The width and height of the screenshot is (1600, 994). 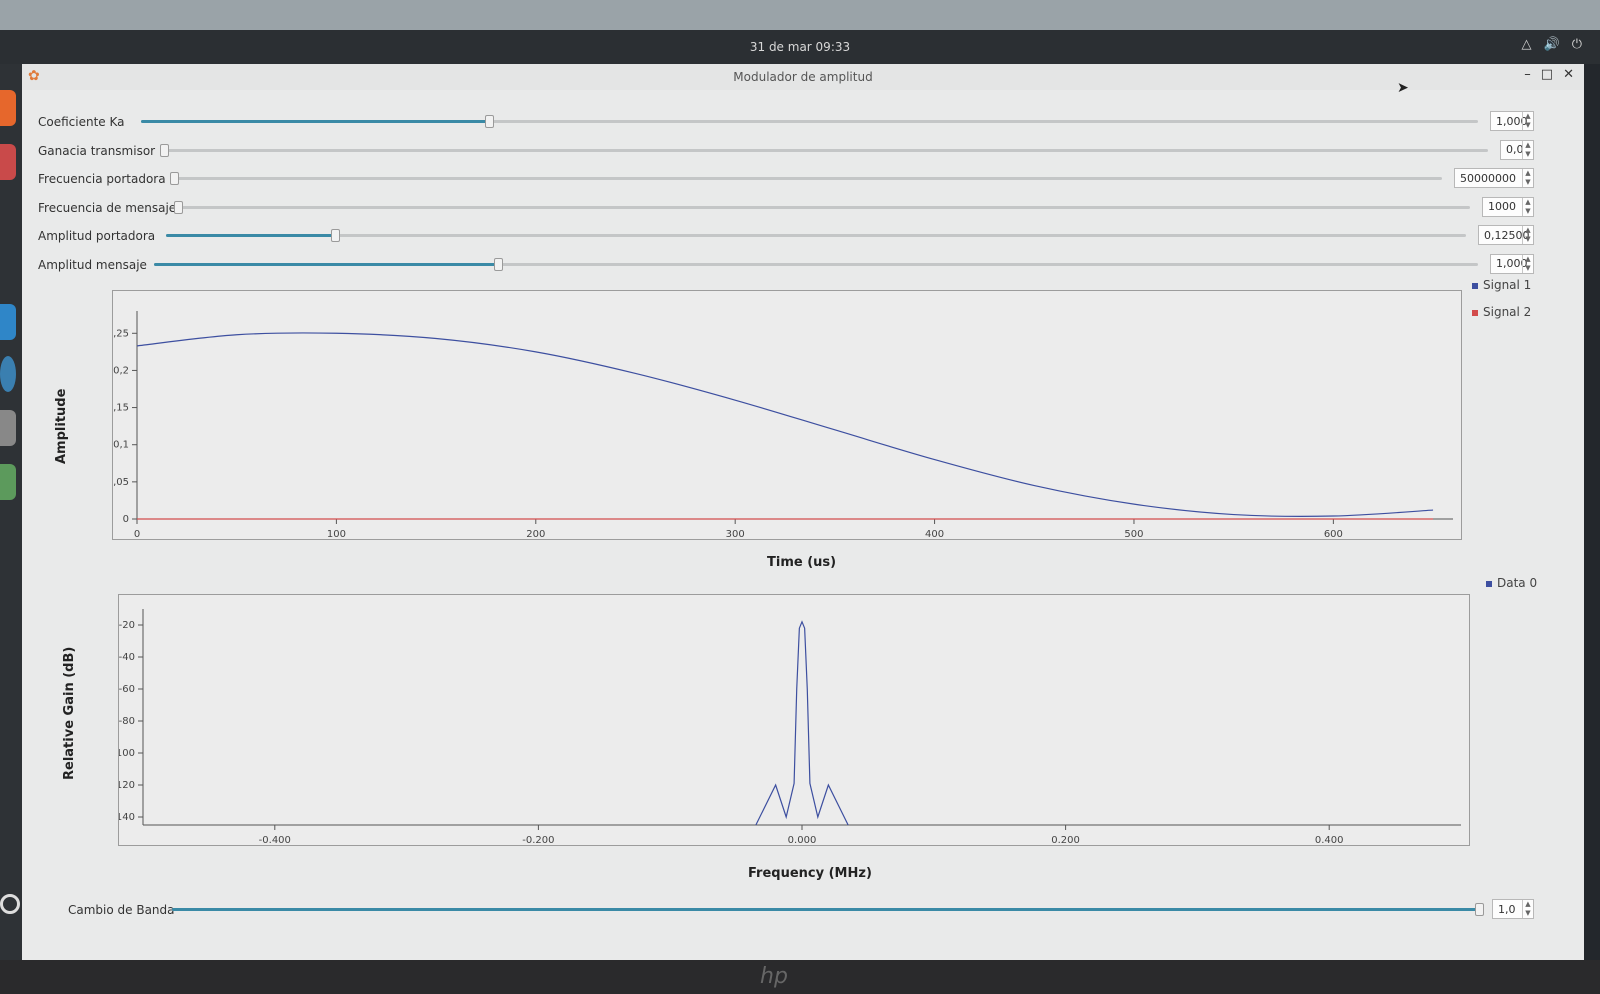 I want to click on band-value: 1,0, so click(x=1507, y=909).